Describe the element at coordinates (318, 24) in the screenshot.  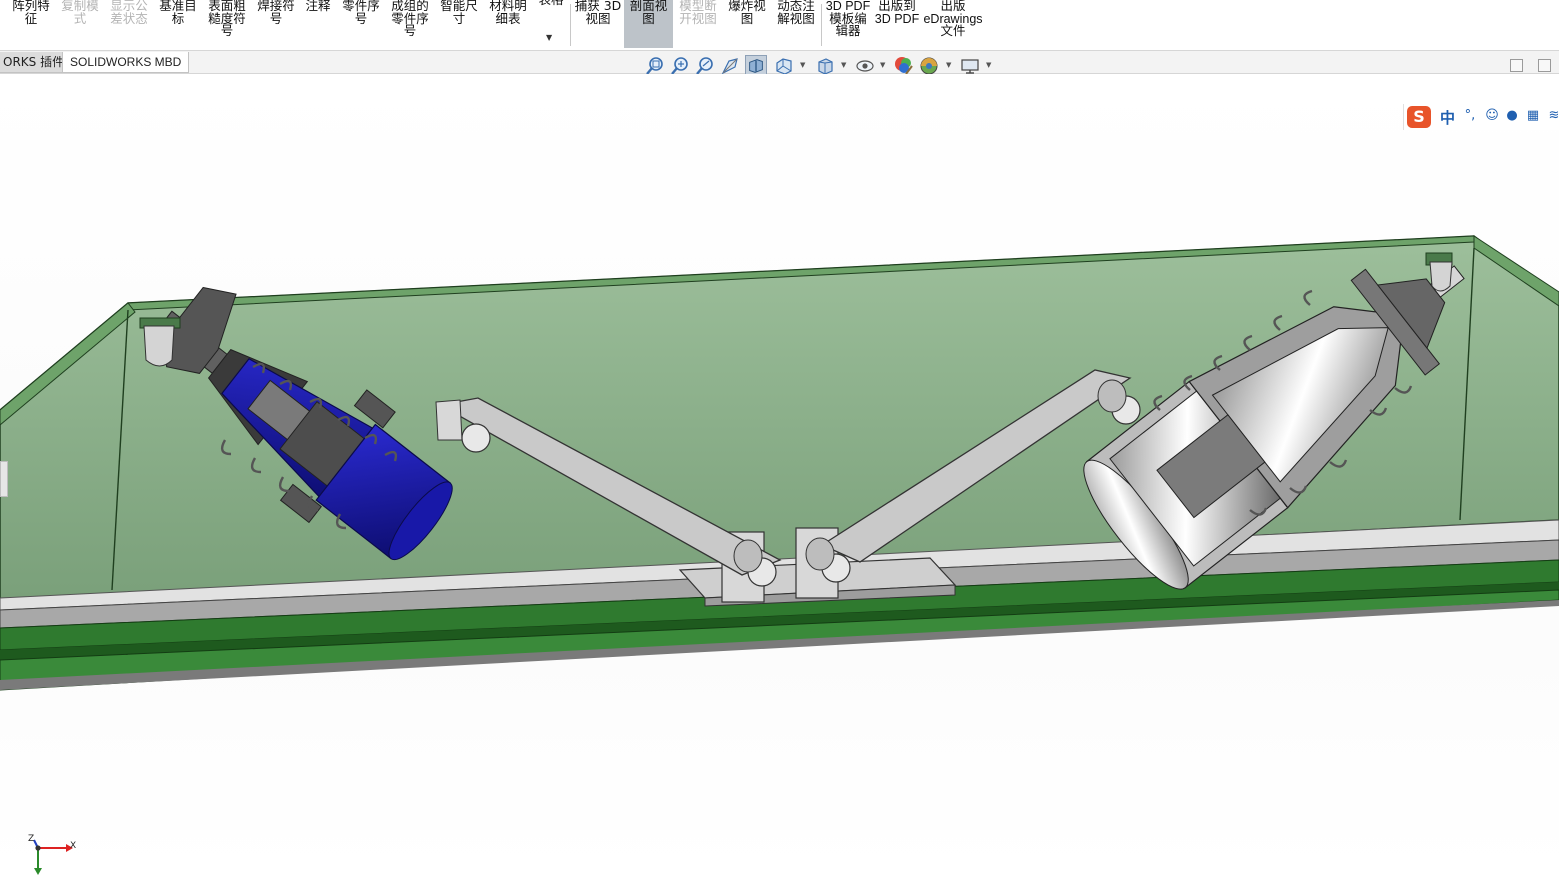
I see `note-button: 注释` at that location.